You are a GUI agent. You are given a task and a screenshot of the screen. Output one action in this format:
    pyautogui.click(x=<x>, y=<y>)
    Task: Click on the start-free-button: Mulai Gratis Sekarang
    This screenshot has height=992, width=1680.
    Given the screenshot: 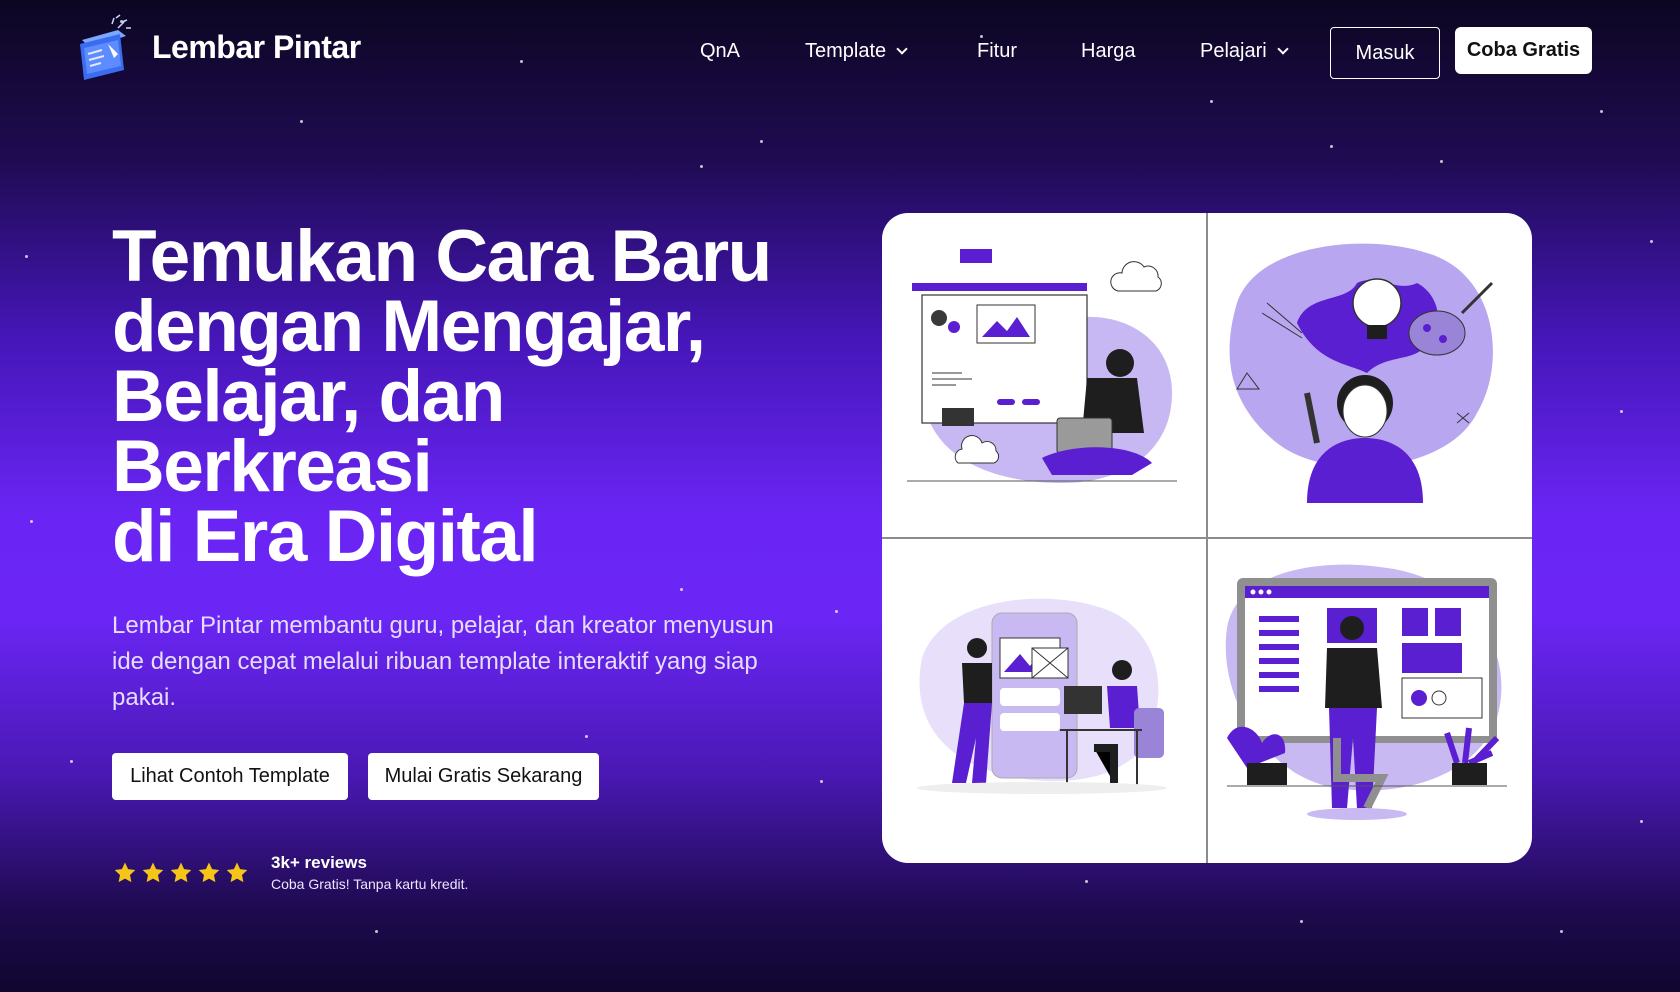 What is the action you would take?
    pyautogui.click(x=483, y=776)
    